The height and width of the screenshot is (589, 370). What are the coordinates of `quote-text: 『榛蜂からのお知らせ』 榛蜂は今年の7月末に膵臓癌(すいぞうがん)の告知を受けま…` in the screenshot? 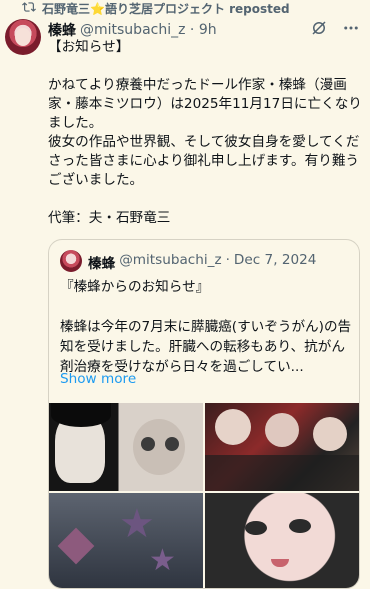 It's located at (206, 327).